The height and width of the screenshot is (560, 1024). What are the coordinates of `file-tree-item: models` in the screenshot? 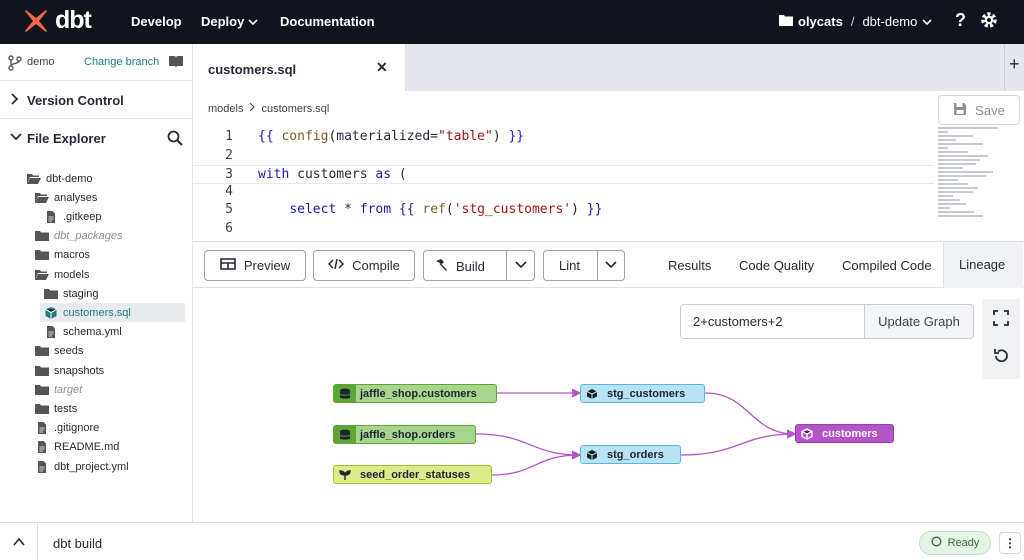 It's located at (62, 274).